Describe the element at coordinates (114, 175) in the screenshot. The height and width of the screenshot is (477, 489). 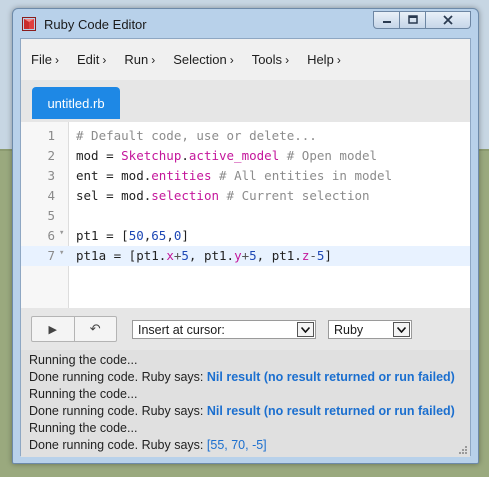
I see `code-token: ent = mod.` at that location.